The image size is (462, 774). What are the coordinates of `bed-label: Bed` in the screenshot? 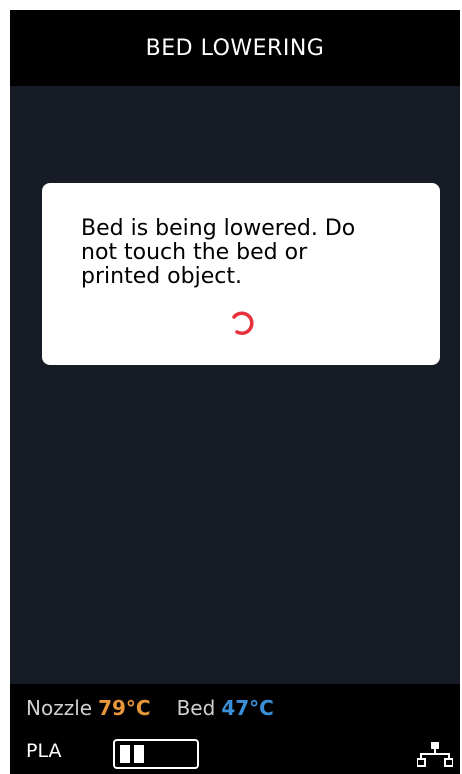 It's located at (196, 708).